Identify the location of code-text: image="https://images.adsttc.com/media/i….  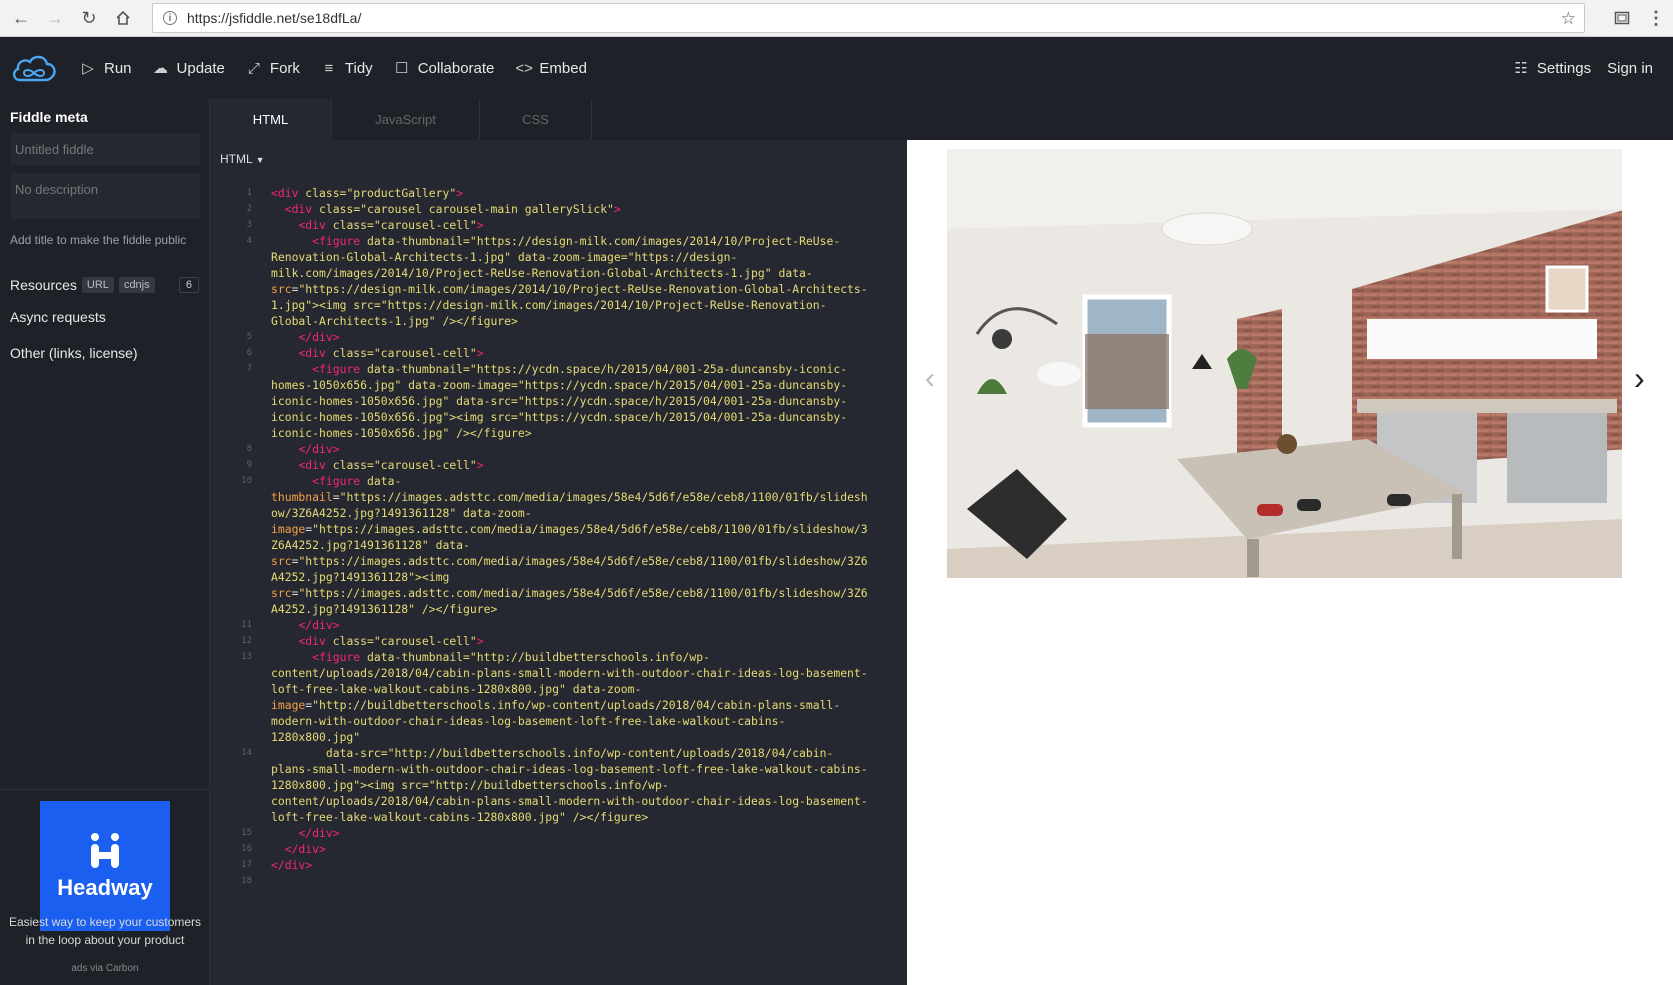
(569, 529).